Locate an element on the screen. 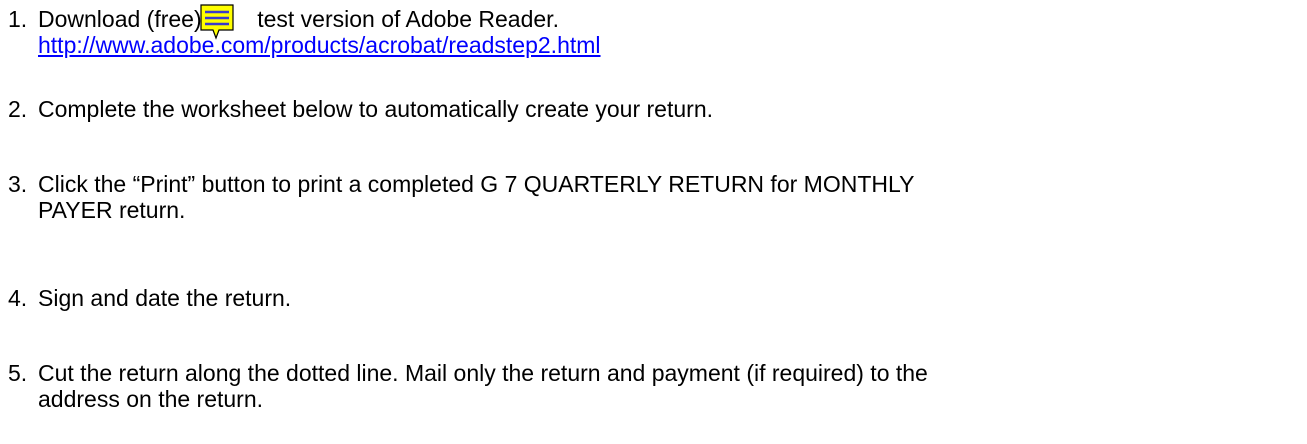 This screenshot has width=1307, height=444. step-5-text-line2: address on the return. is located at coordinates (151, 399).